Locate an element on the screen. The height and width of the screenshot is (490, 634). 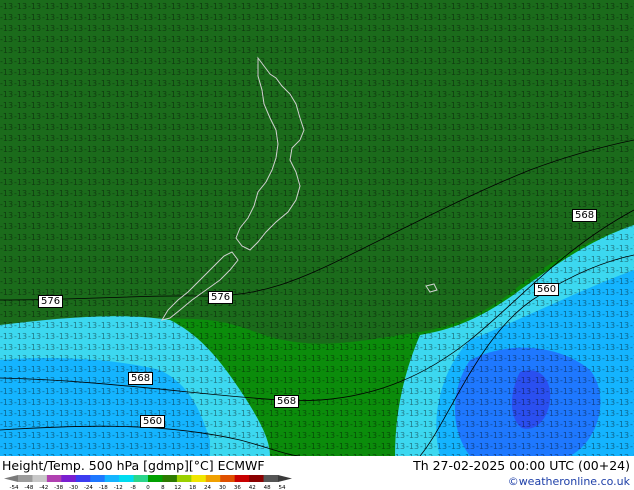
credit-link: ©weatheronline.co.uk is located at coordinates (569, 481).